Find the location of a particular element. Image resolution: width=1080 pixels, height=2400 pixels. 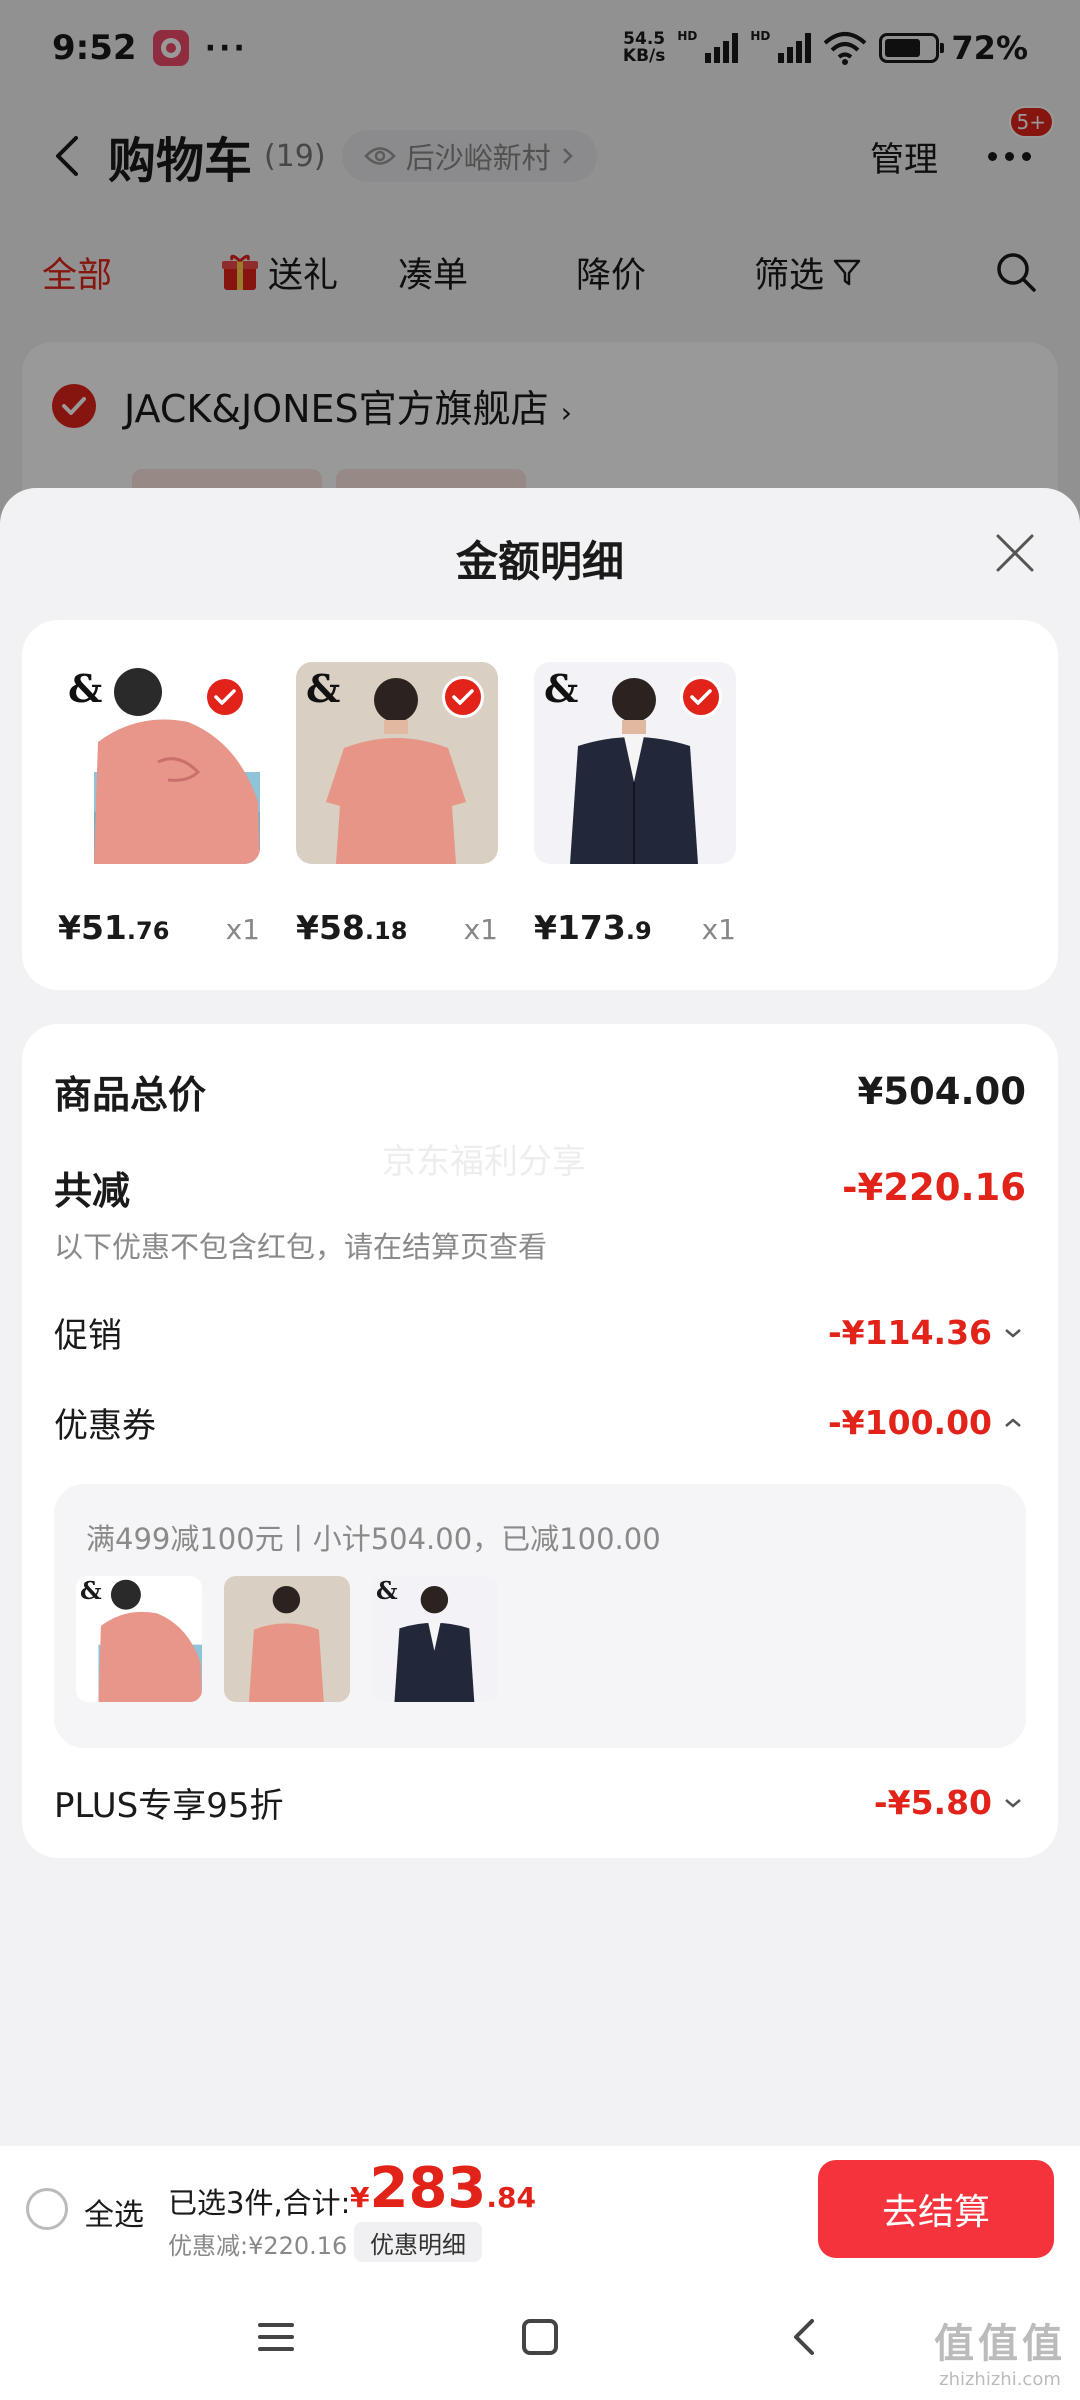

system-nav-bar: 值值值 zhizhizhi.com is located at coordinates (540, 2337).